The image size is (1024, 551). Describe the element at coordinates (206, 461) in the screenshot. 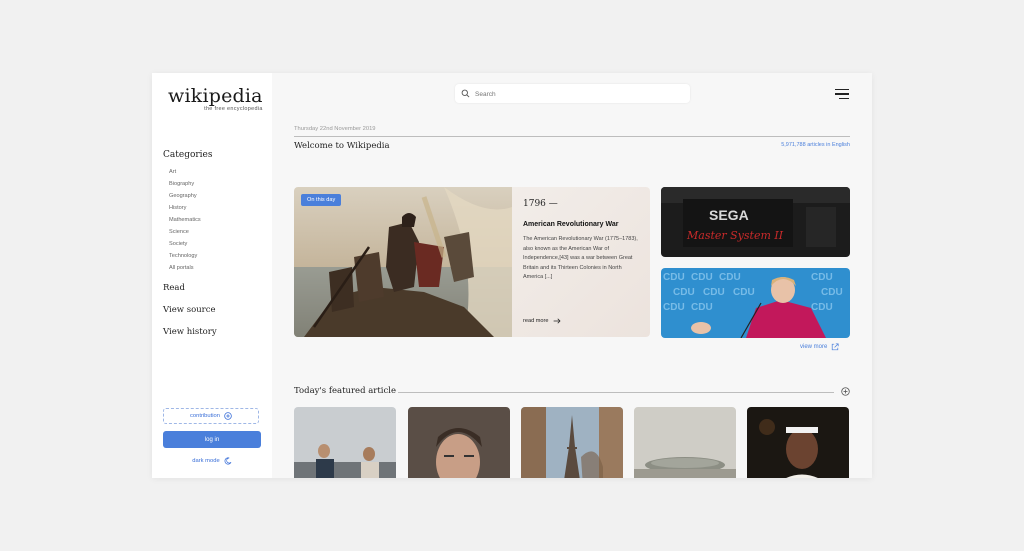

I see `dark-mode-label: dark mode` at that location.